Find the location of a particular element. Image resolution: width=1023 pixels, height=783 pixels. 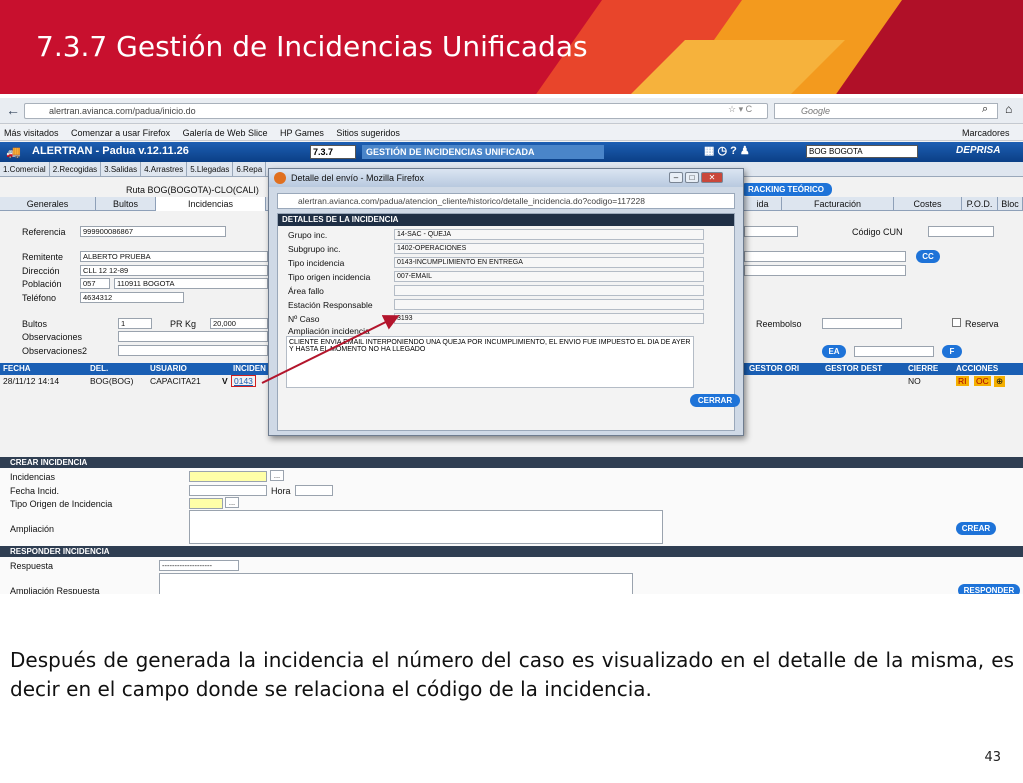

annotation-arrow is located at coordinates (330, 349).